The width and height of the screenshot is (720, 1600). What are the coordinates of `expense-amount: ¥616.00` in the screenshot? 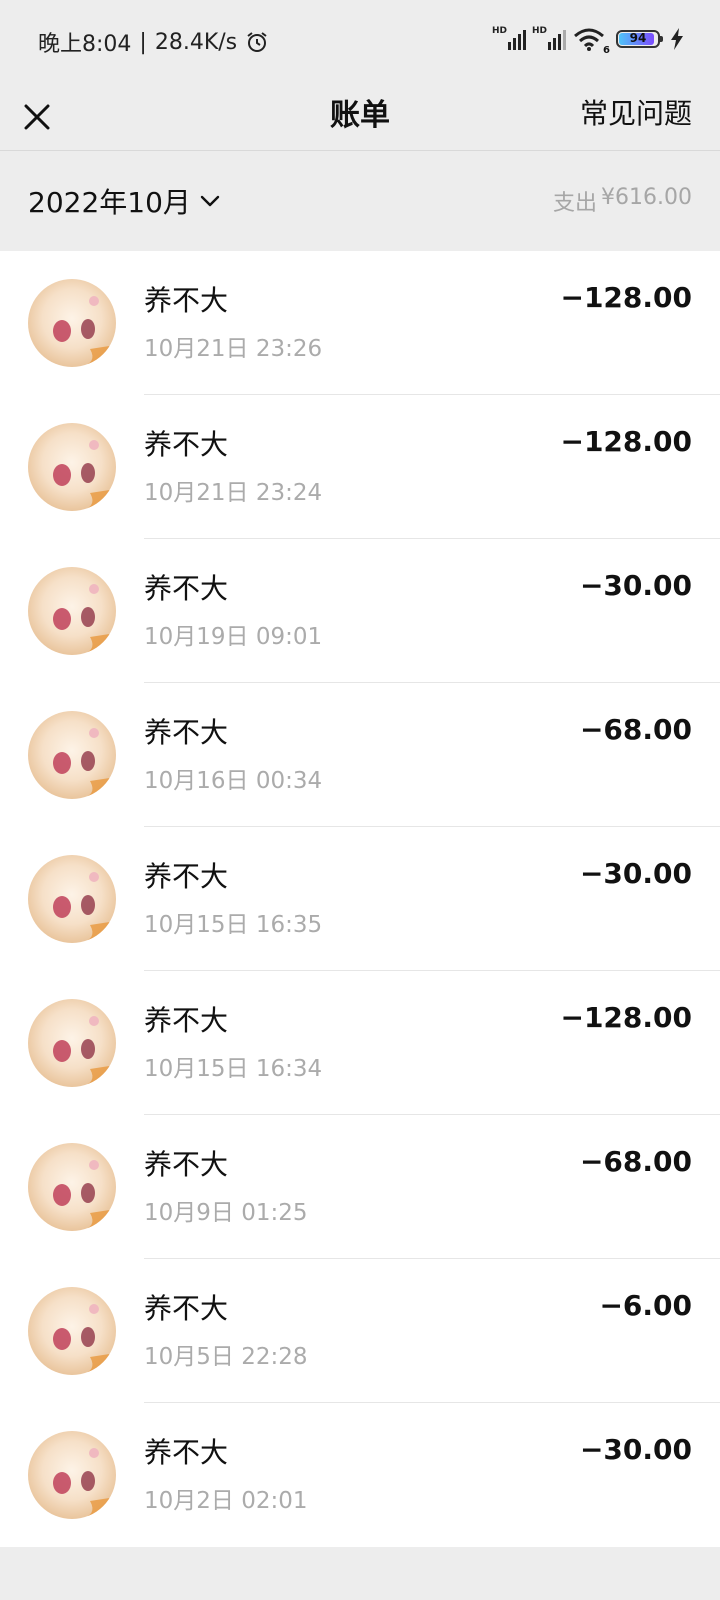 It's located at (646, 197).